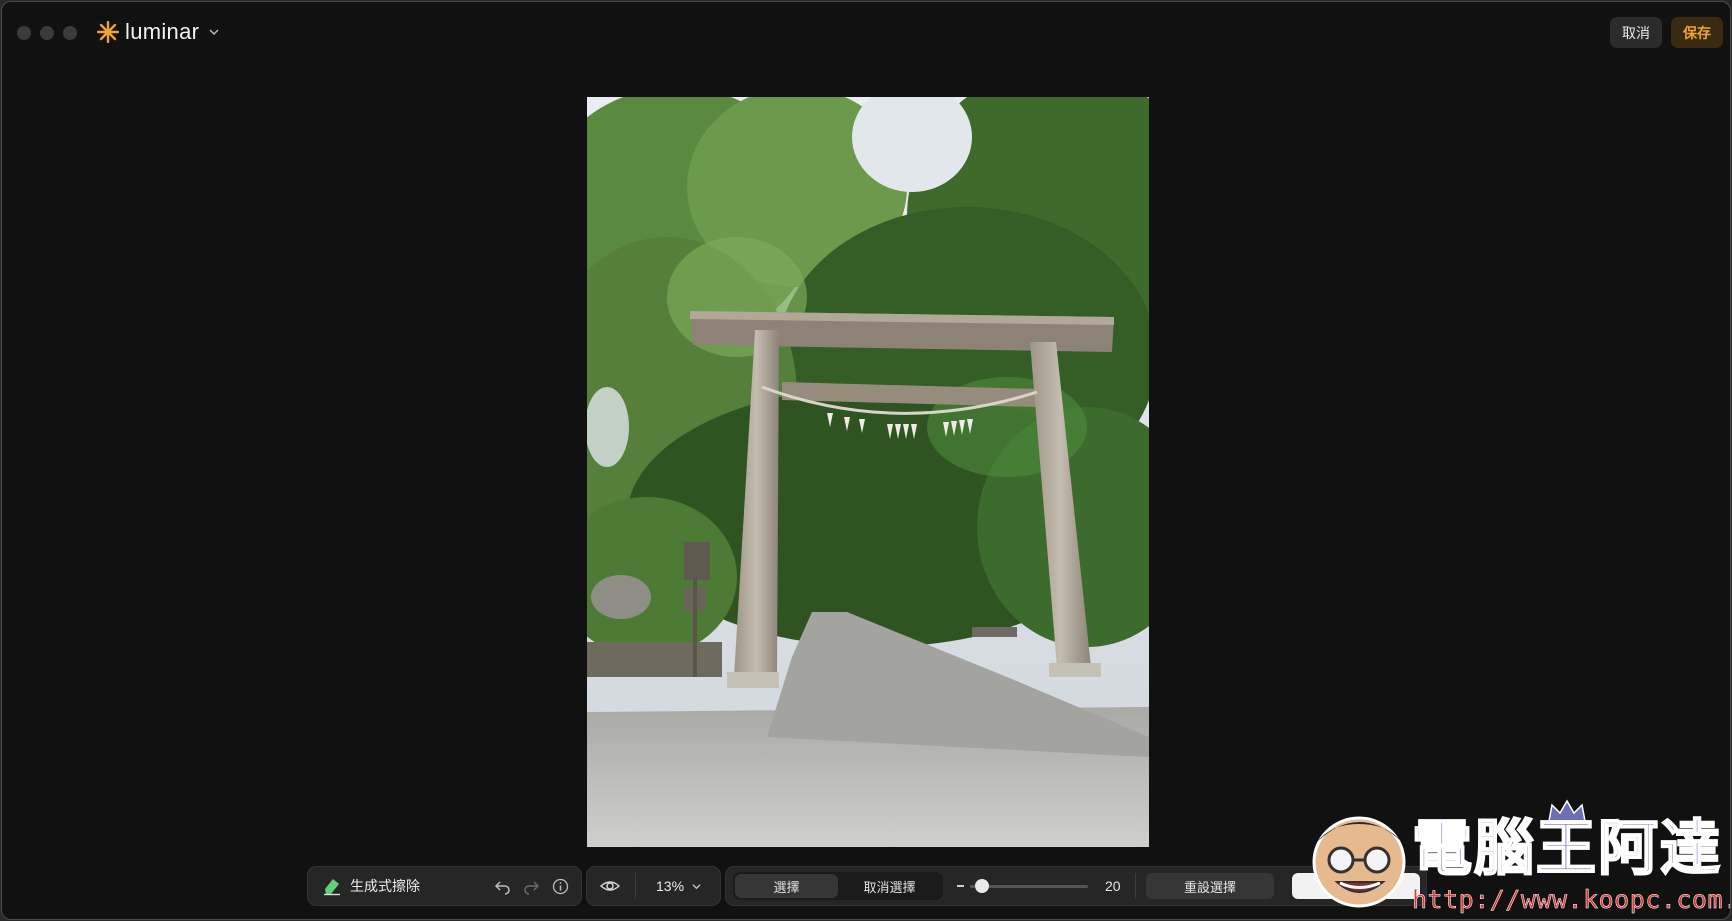 The image size is (1732, 921). I want to click on history-controls, so click(531, 886).